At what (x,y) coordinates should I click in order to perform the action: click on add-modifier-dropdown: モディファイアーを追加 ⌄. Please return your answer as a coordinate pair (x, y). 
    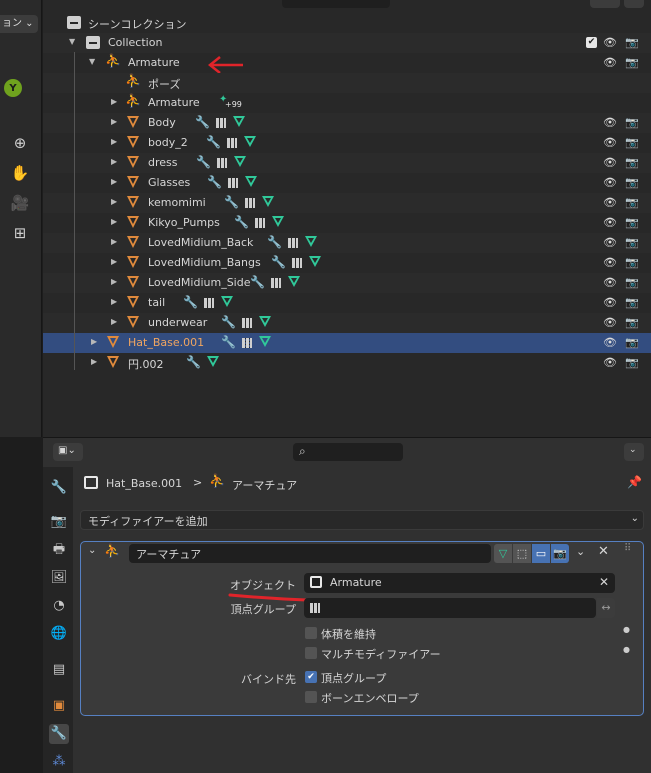
    Looking at the image, I should click on (362, 520).